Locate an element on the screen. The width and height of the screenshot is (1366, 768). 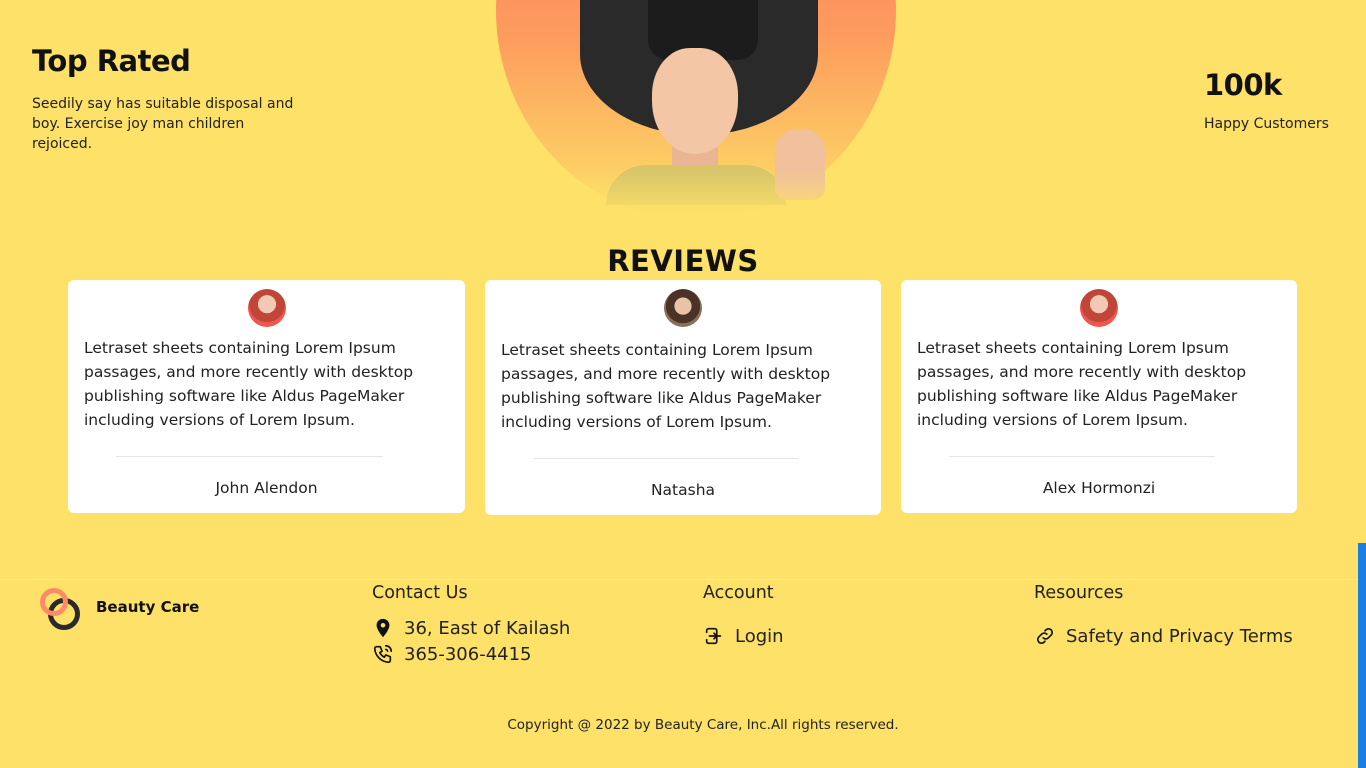
reviewer-name: John Alendon is located at coordinates (266, 488).